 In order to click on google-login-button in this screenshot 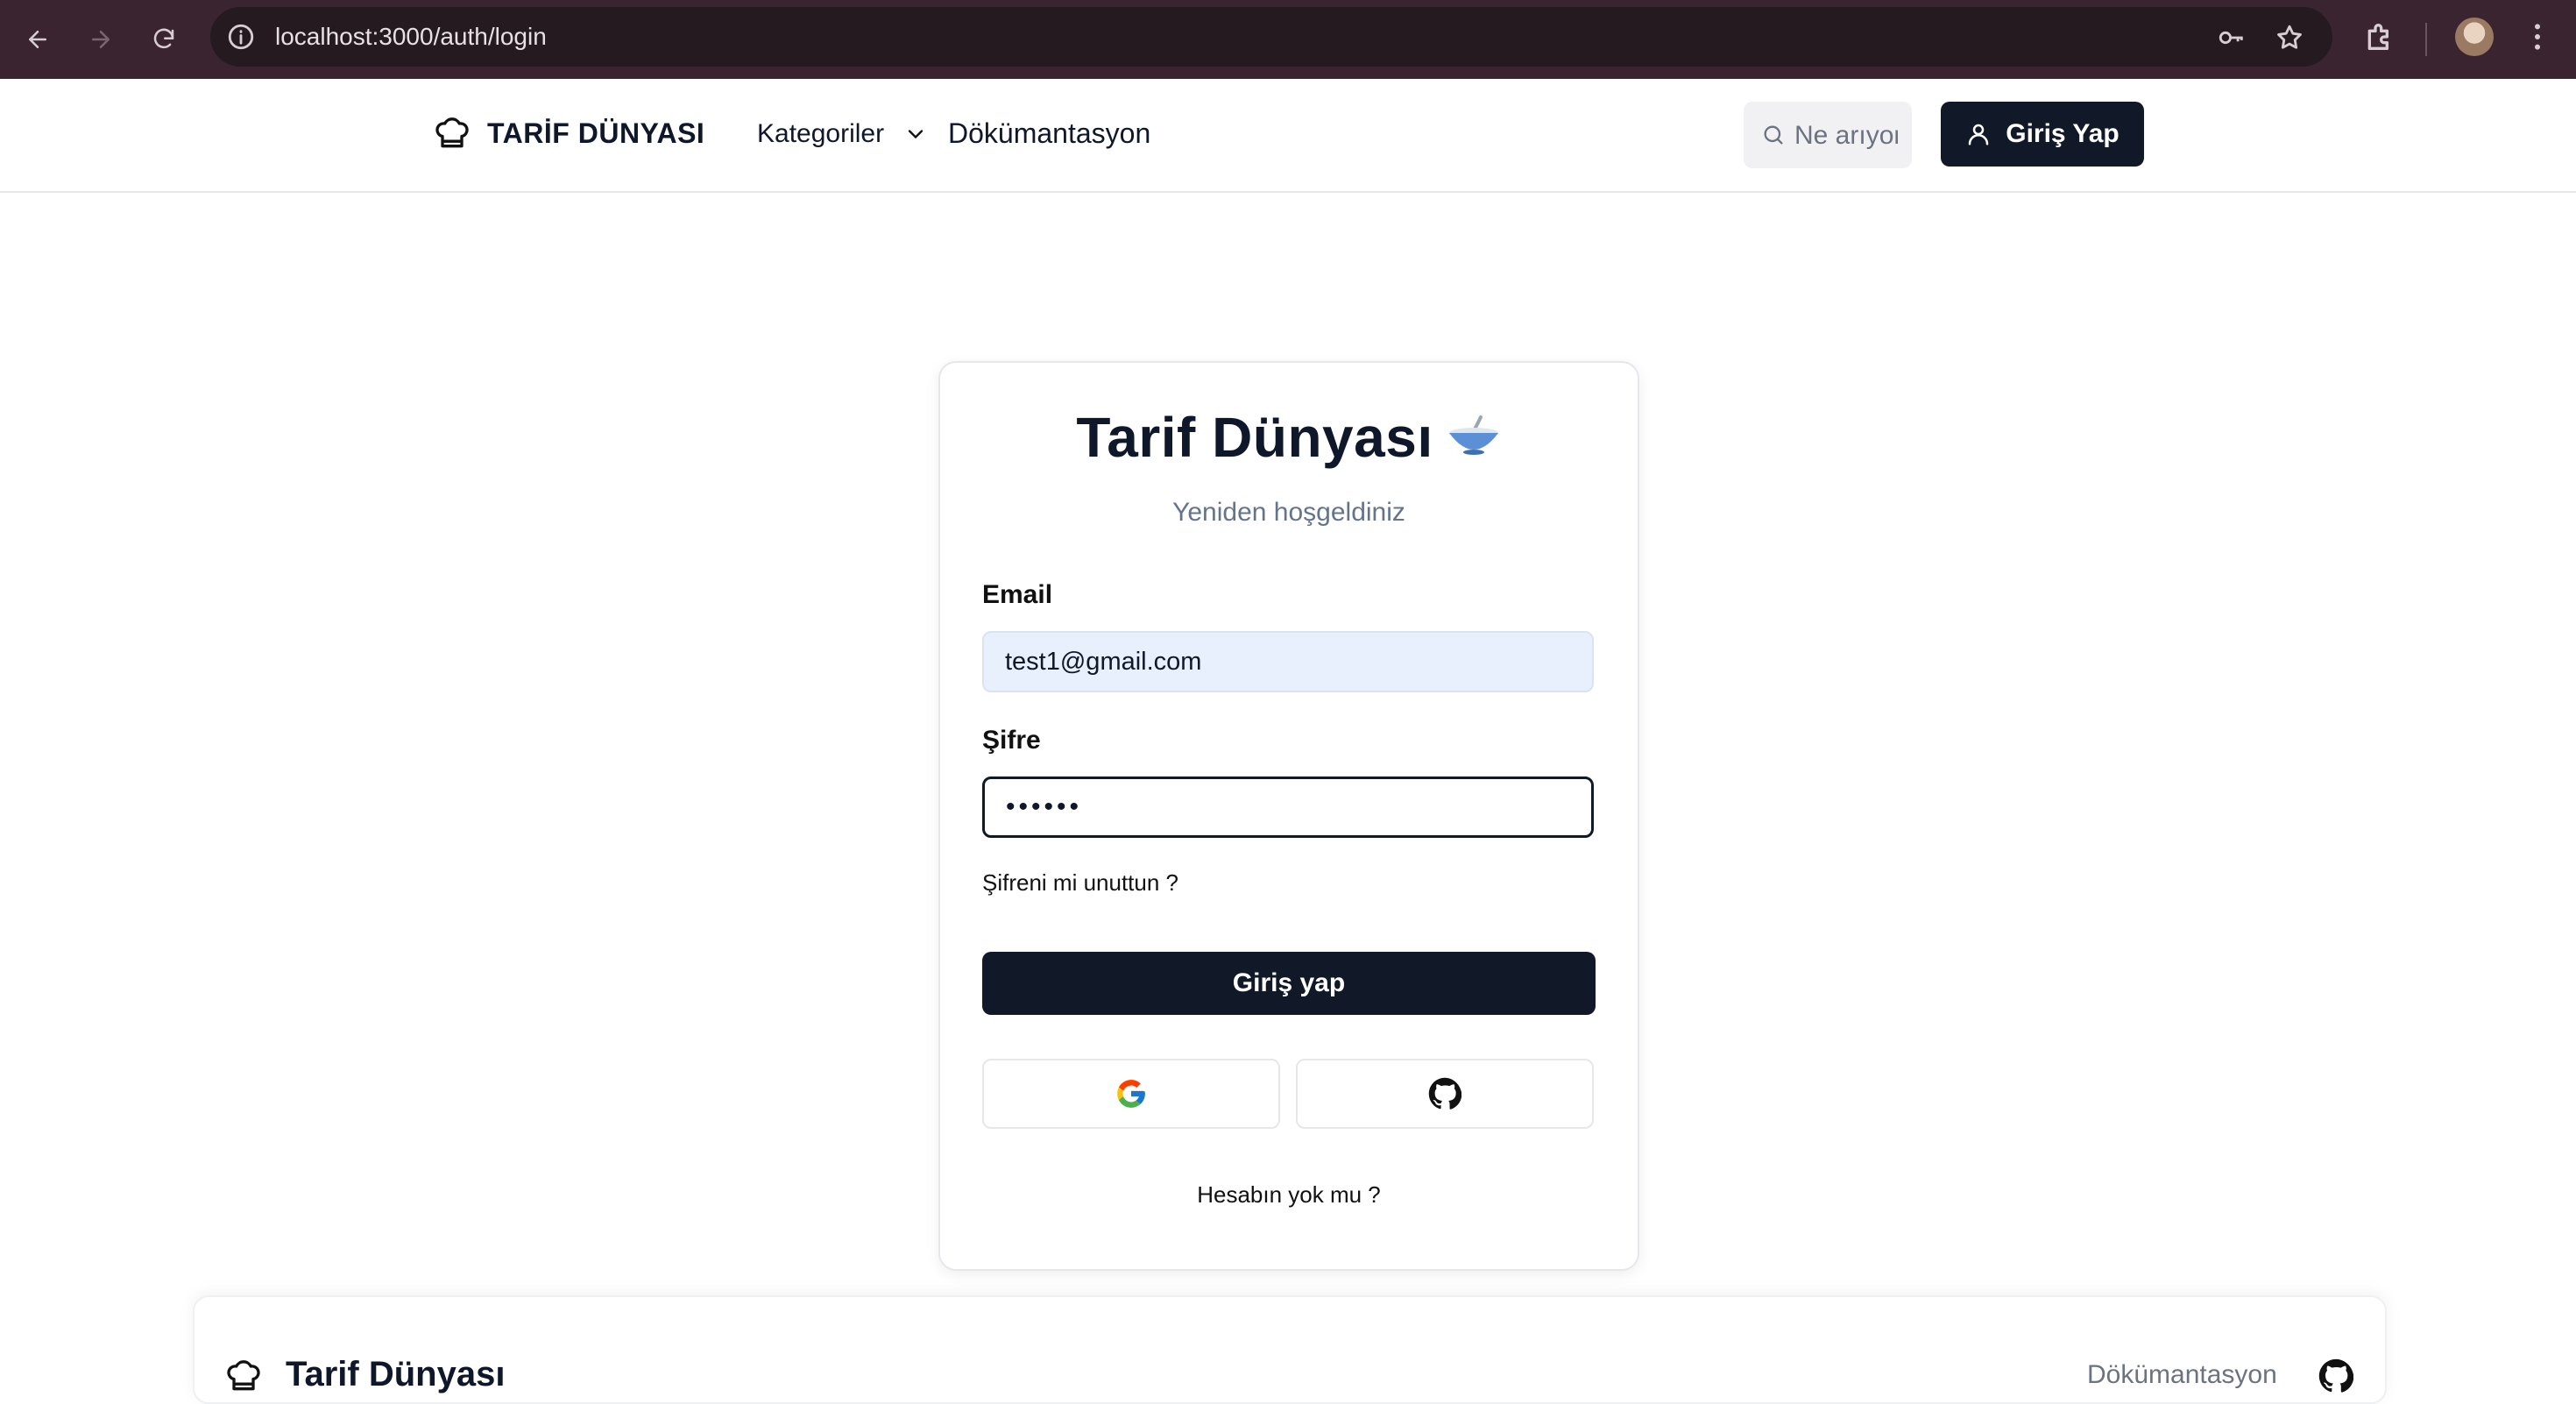, I will do `click(1131, 1094)`.